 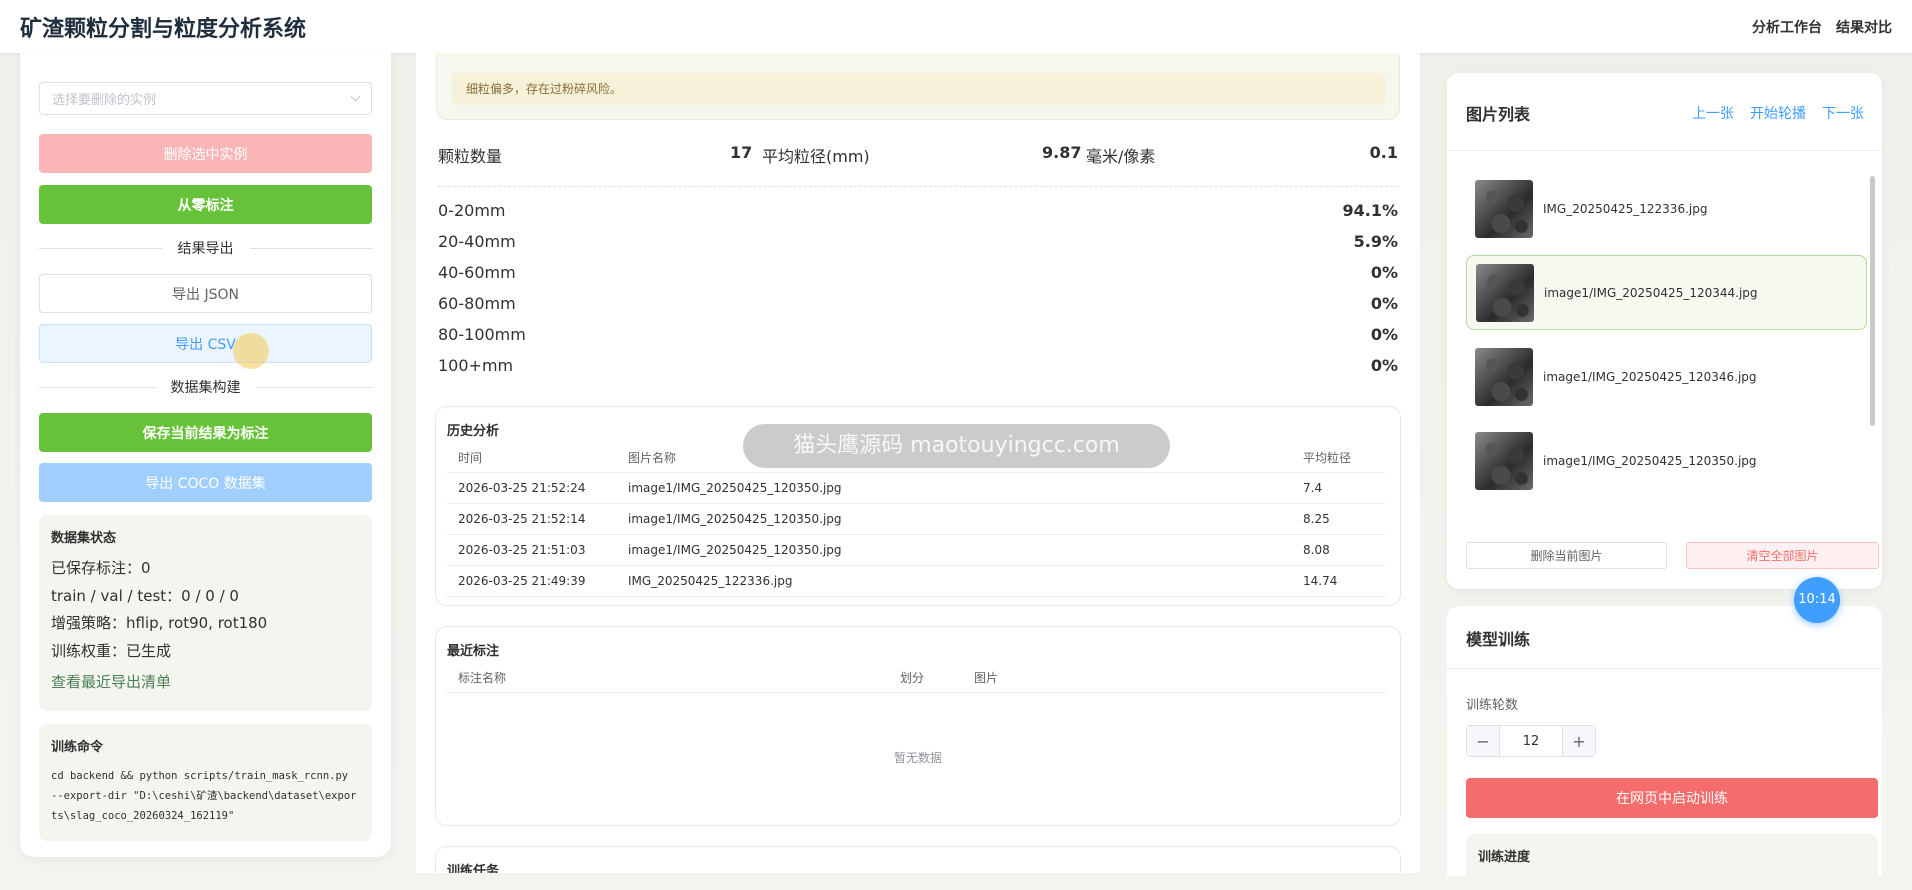 What do you see at coordinates (956, 446) in the screenshot?
I see `watermark: 猫头鹰源码 maotouyingcc.com` at bounding box center [956, 446].